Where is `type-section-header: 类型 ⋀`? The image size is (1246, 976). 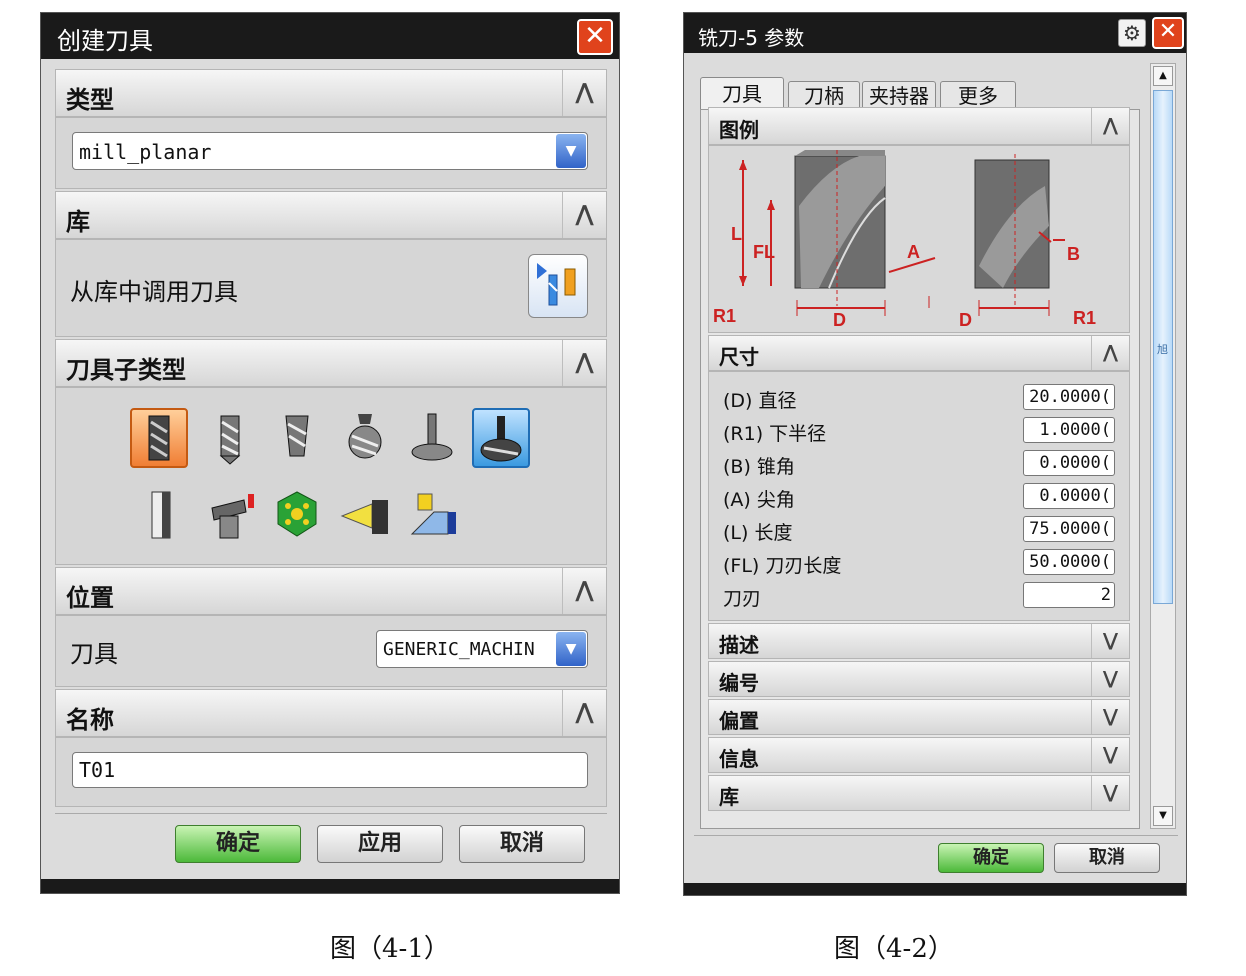 type-section-header: 类型 ⋀ is located at coordinates (331, 93).